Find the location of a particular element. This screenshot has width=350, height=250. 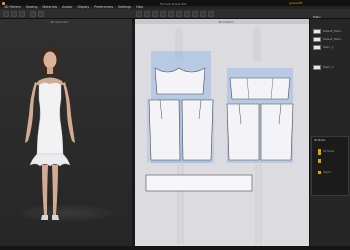

rectangle-tool-icon is located at coordinates (155, 13).